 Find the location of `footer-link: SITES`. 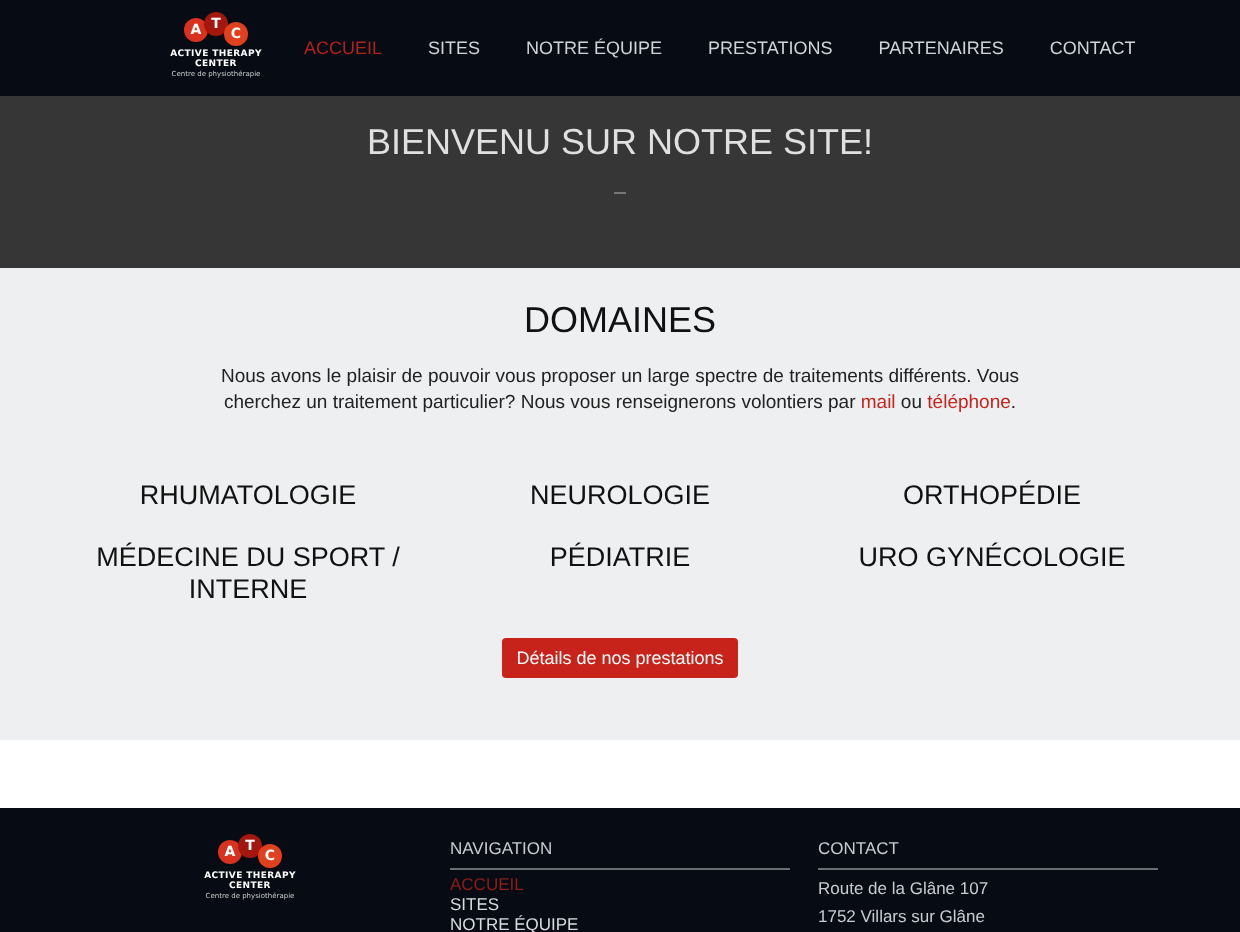

footer-link: SITES is located at coordinates (475, 904).